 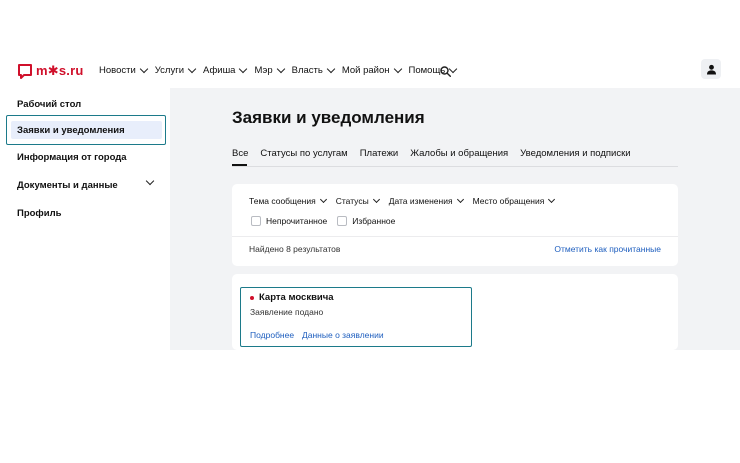 I want to click on nav-item-services: Услуги, so click(x=176, y=70).